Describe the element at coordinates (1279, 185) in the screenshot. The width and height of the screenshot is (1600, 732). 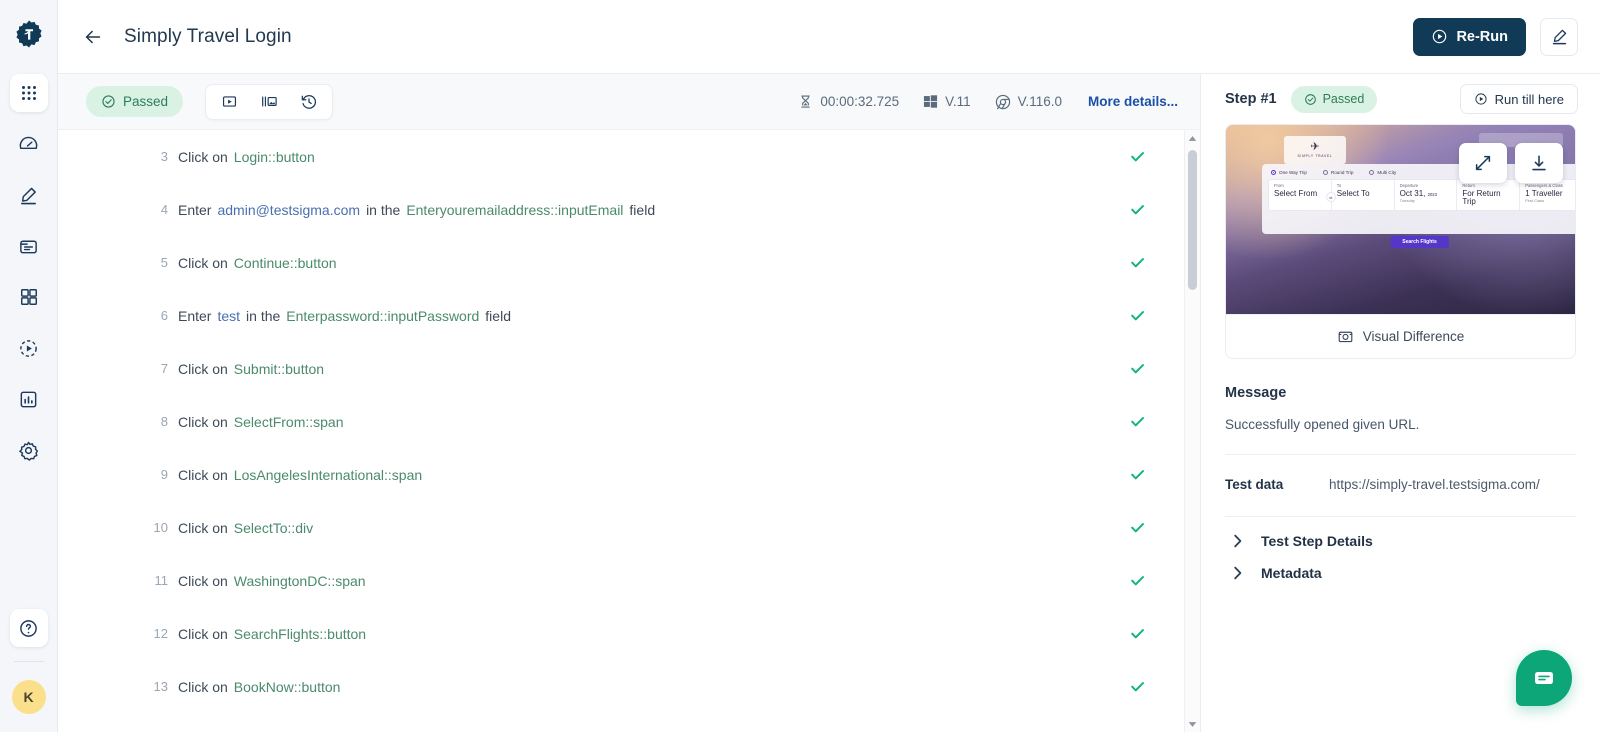
I see `field-label: From` at that location.